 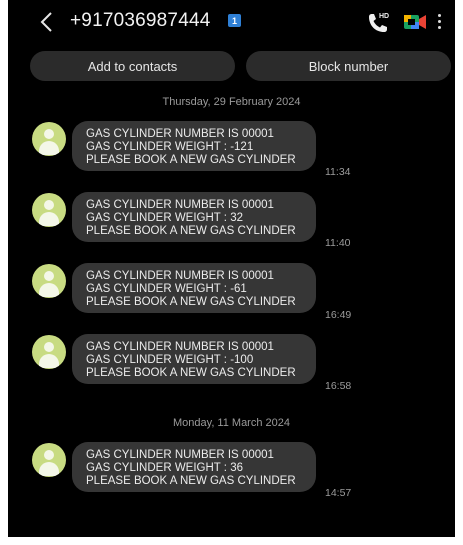 I want to click on screenshot-border-right, so click(x=459, y=272).